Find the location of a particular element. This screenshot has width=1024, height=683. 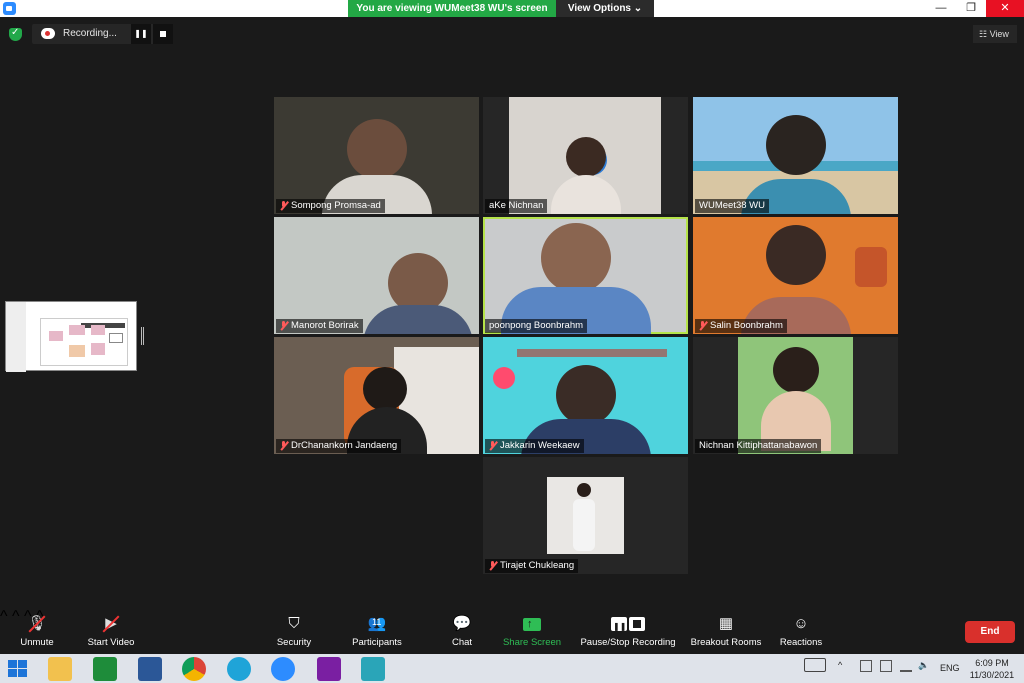

slide-preview is located at coordinates (84, 342).